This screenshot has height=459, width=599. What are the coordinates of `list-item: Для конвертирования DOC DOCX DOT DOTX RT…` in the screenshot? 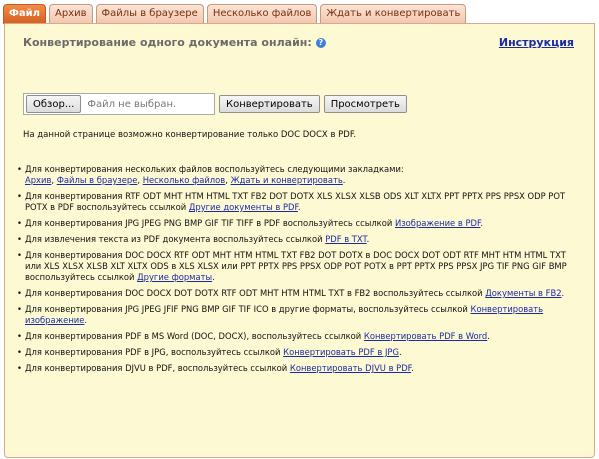 It's located at (300, 293).